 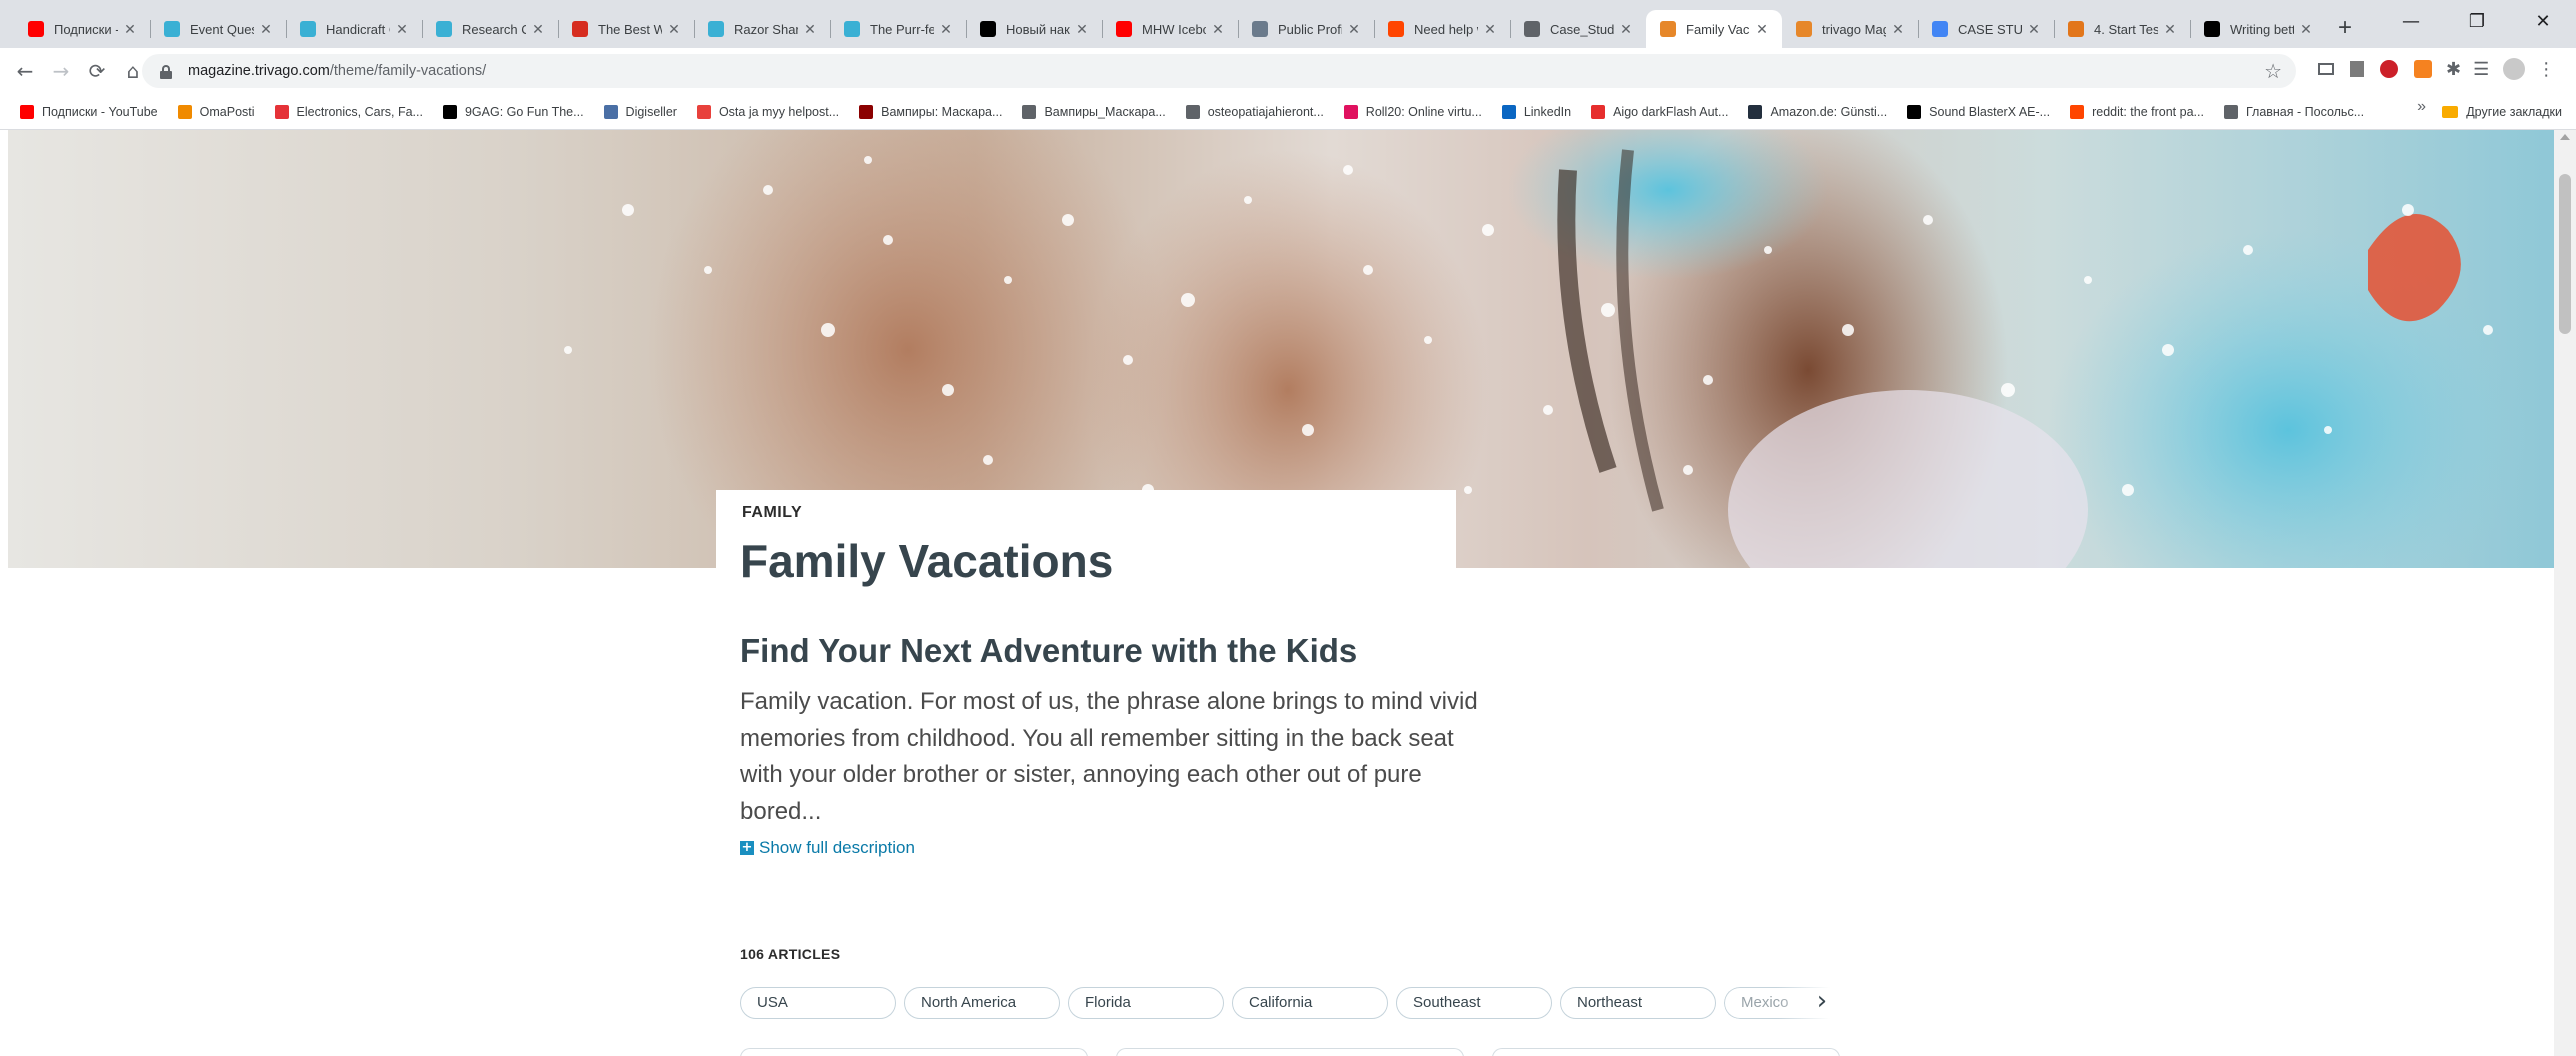 What do you see at coordinates (2423, 69) in the screenshot?
I see `rss-icon` at bounding box center [2423, 69].